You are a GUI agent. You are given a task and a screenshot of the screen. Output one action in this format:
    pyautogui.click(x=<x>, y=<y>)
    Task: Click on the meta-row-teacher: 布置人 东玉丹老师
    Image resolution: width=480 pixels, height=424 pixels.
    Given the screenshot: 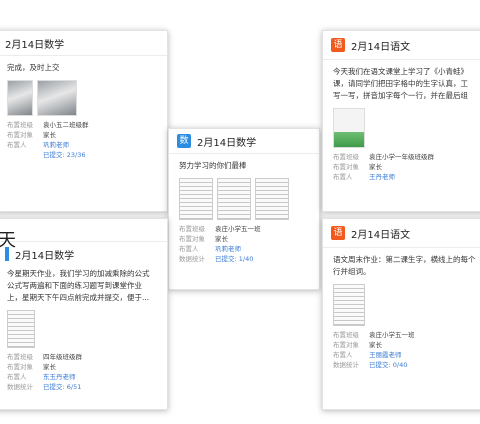 What is the action you would take?
    pyautogui.click(x=82, y=377)
    